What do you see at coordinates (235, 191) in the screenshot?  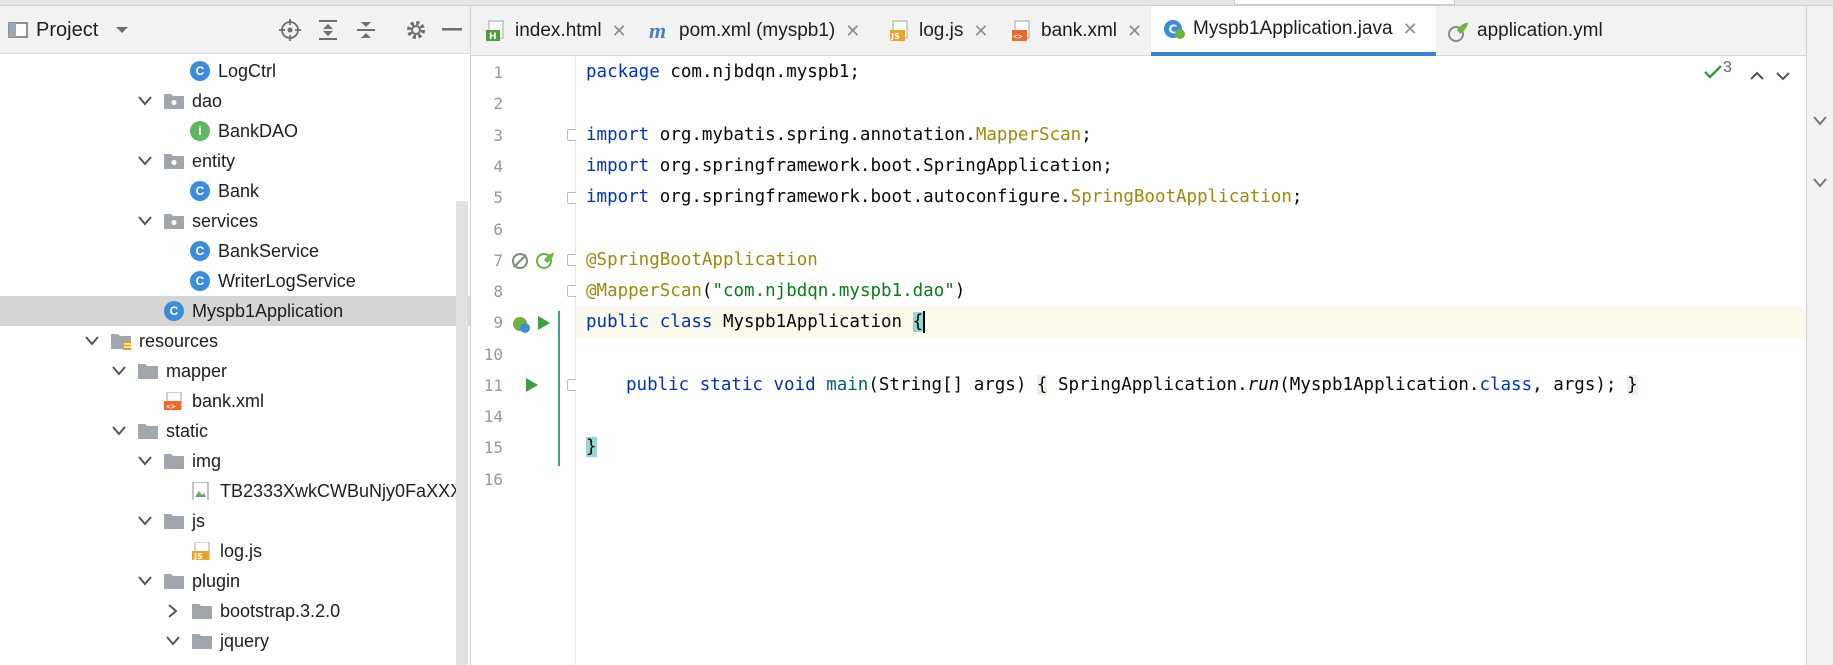 I see `tree-item-bank: C Bank` at bounding box center [235, 191].